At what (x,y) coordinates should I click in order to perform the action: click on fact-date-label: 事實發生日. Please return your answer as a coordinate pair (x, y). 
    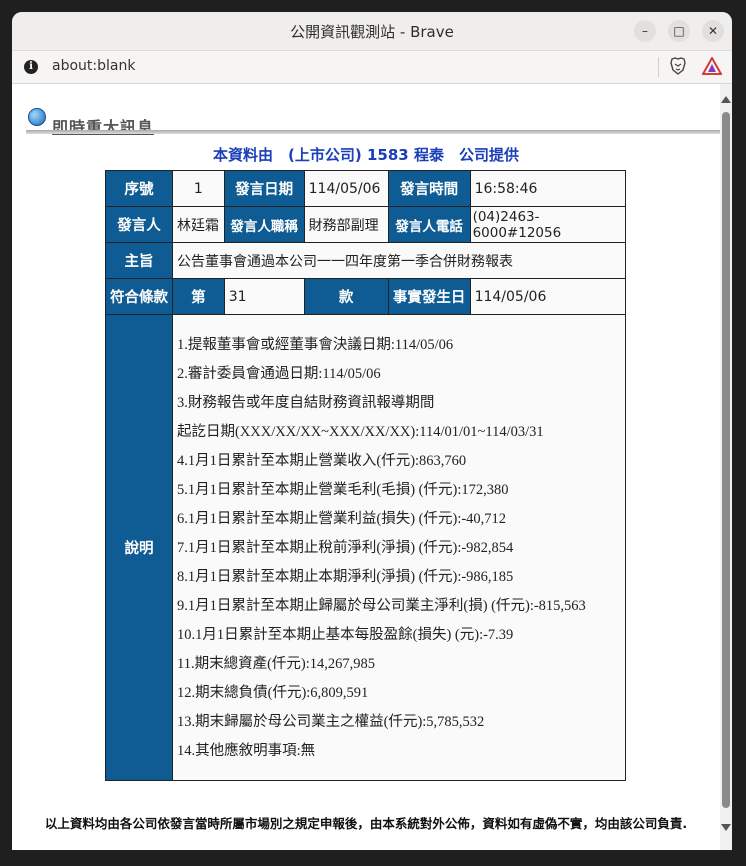
    Looking at the image, I should click on (429, 296).